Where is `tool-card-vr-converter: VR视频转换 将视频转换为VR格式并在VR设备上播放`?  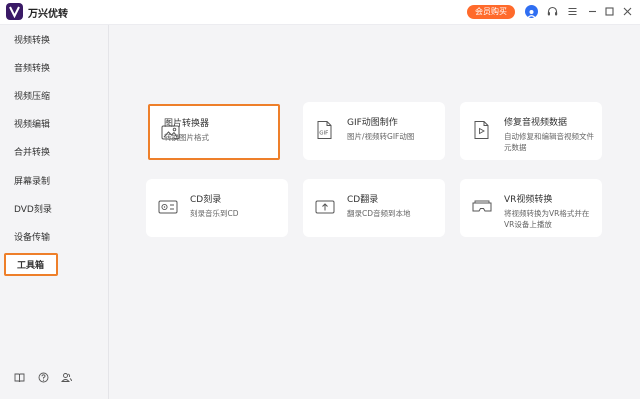
tool-card-vr-converter: VR视频转换 将视频转换为VR格式并在VR设备上播放 is located at coordinates (531, 208).